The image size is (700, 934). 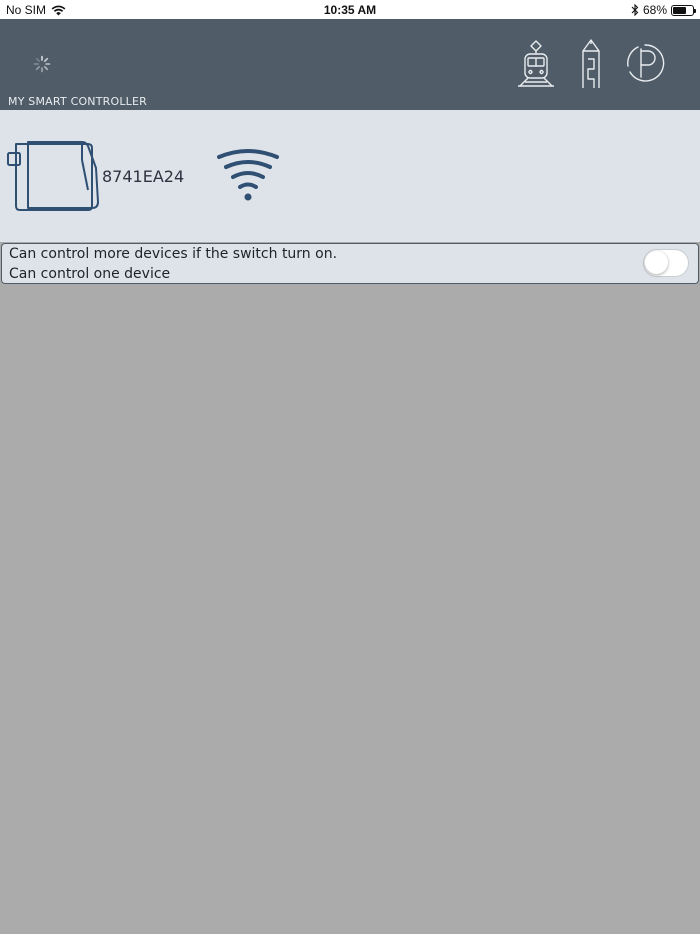 What do you see at coordinates (536, 64) in the screenshot?
I see `tram-icon` at bounding box center [536, 64].